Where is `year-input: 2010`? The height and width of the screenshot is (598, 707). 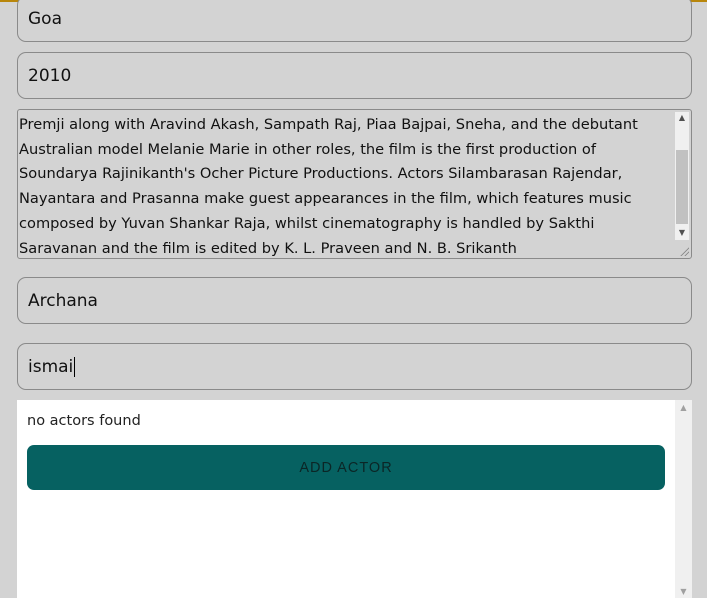
year-input: 2010 is located at coordinates (354, 75).